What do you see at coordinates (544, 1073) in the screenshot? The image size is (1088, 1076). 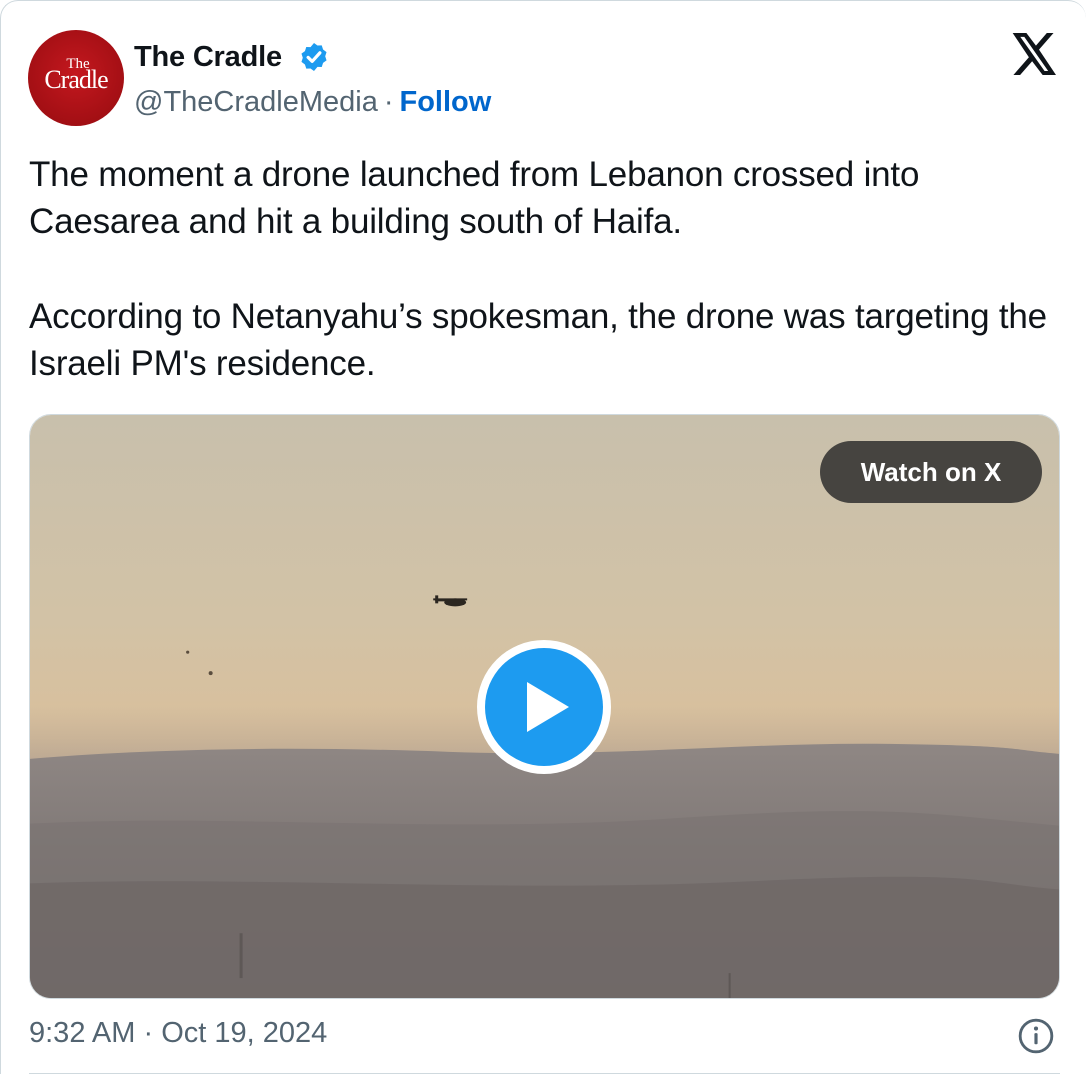 I see `bottom-divider` at bounding box center [544, 1073].